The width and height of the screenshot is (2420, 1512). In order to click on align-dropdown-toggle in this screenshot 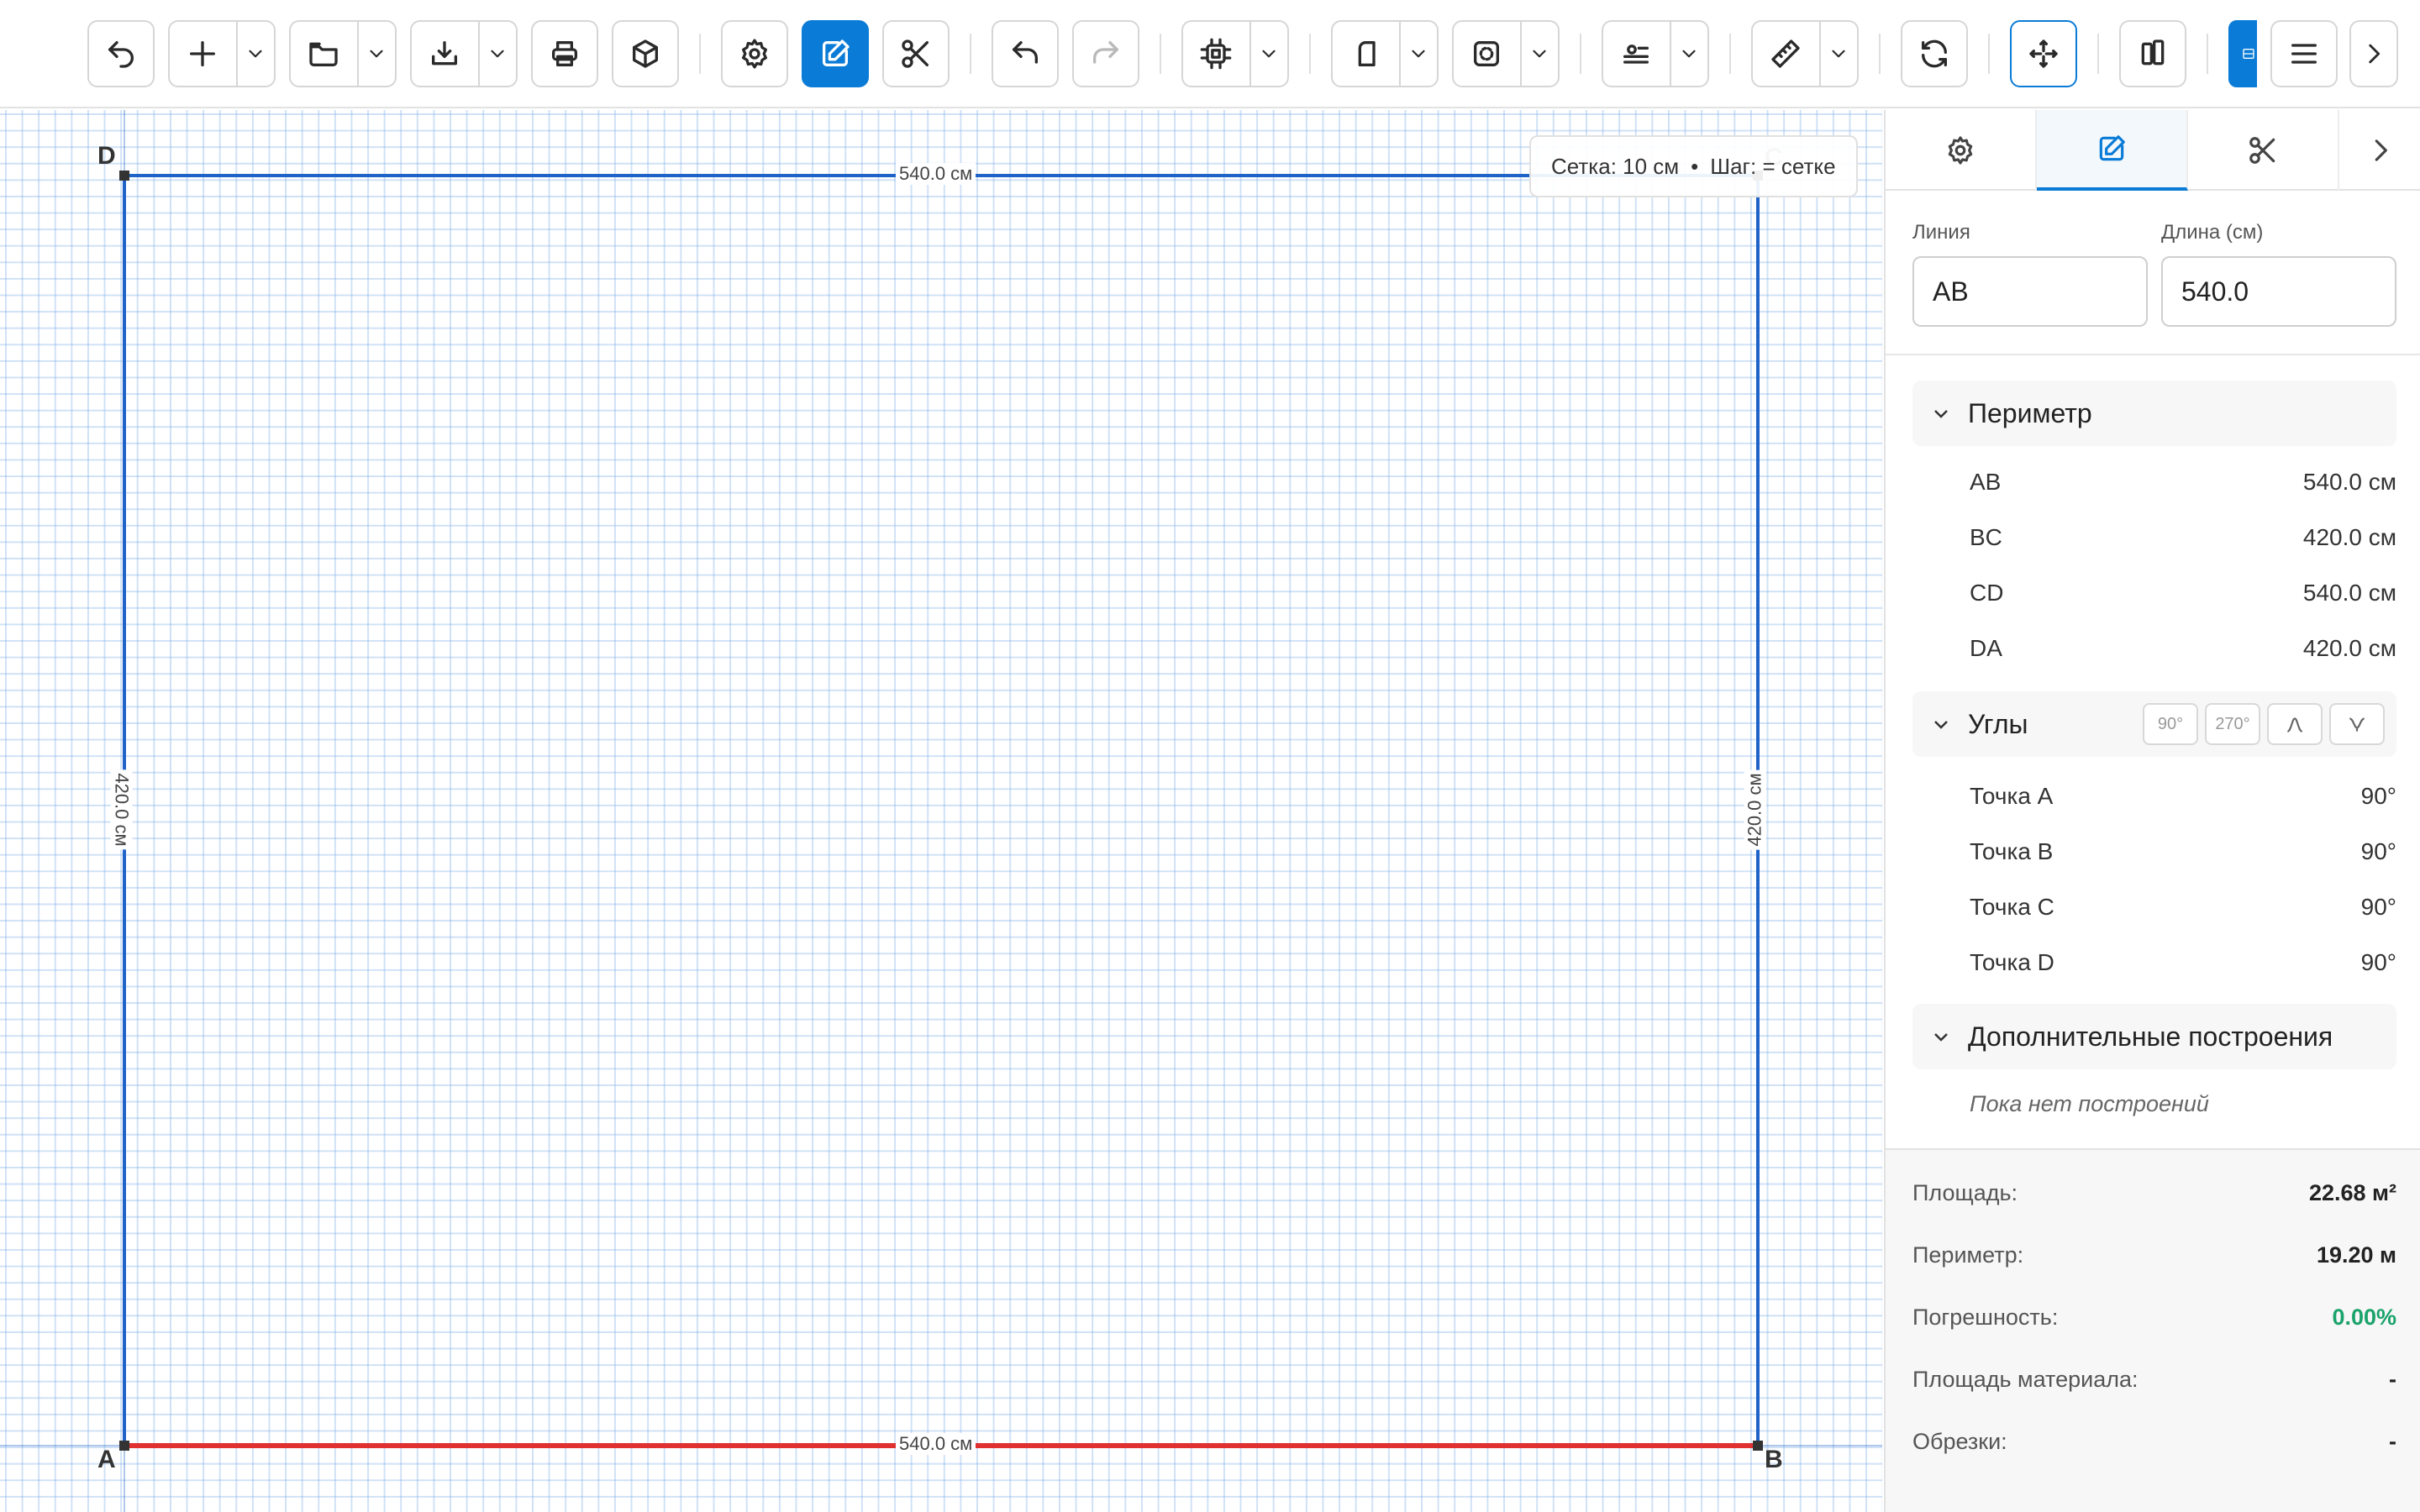, I will do `click(1688, 54)`.